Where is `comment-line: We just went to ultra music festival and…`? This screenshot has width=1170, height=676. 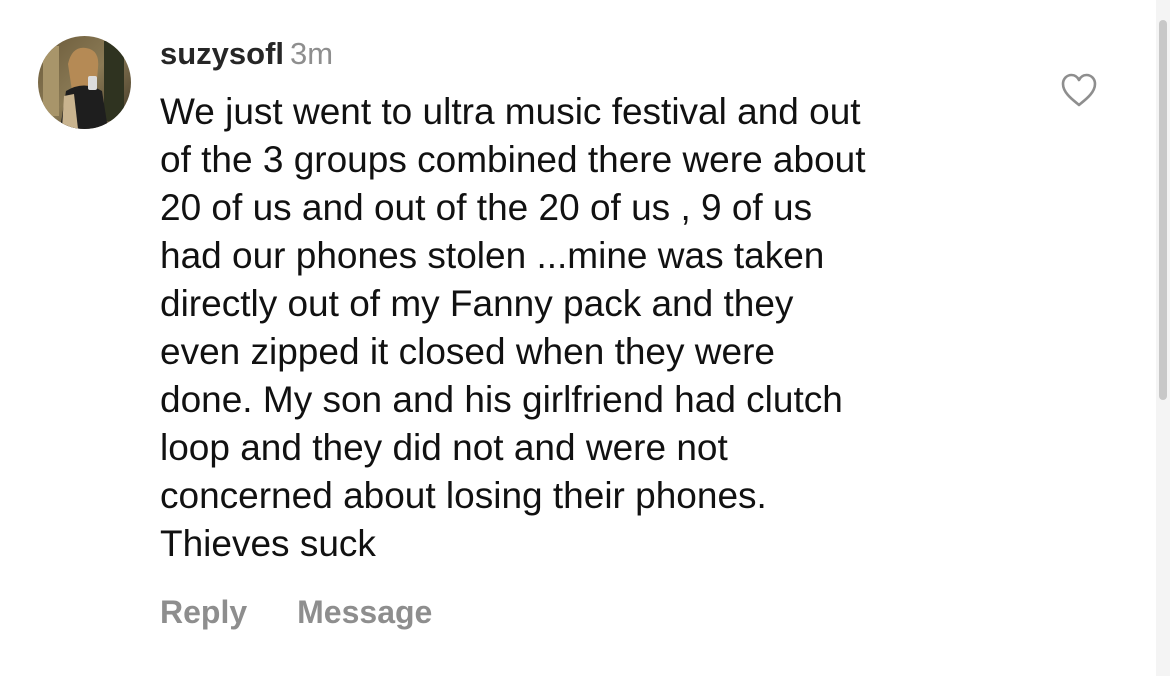 comment-line: We just went to ultra music festival and… is located at coordinates (510, 111).